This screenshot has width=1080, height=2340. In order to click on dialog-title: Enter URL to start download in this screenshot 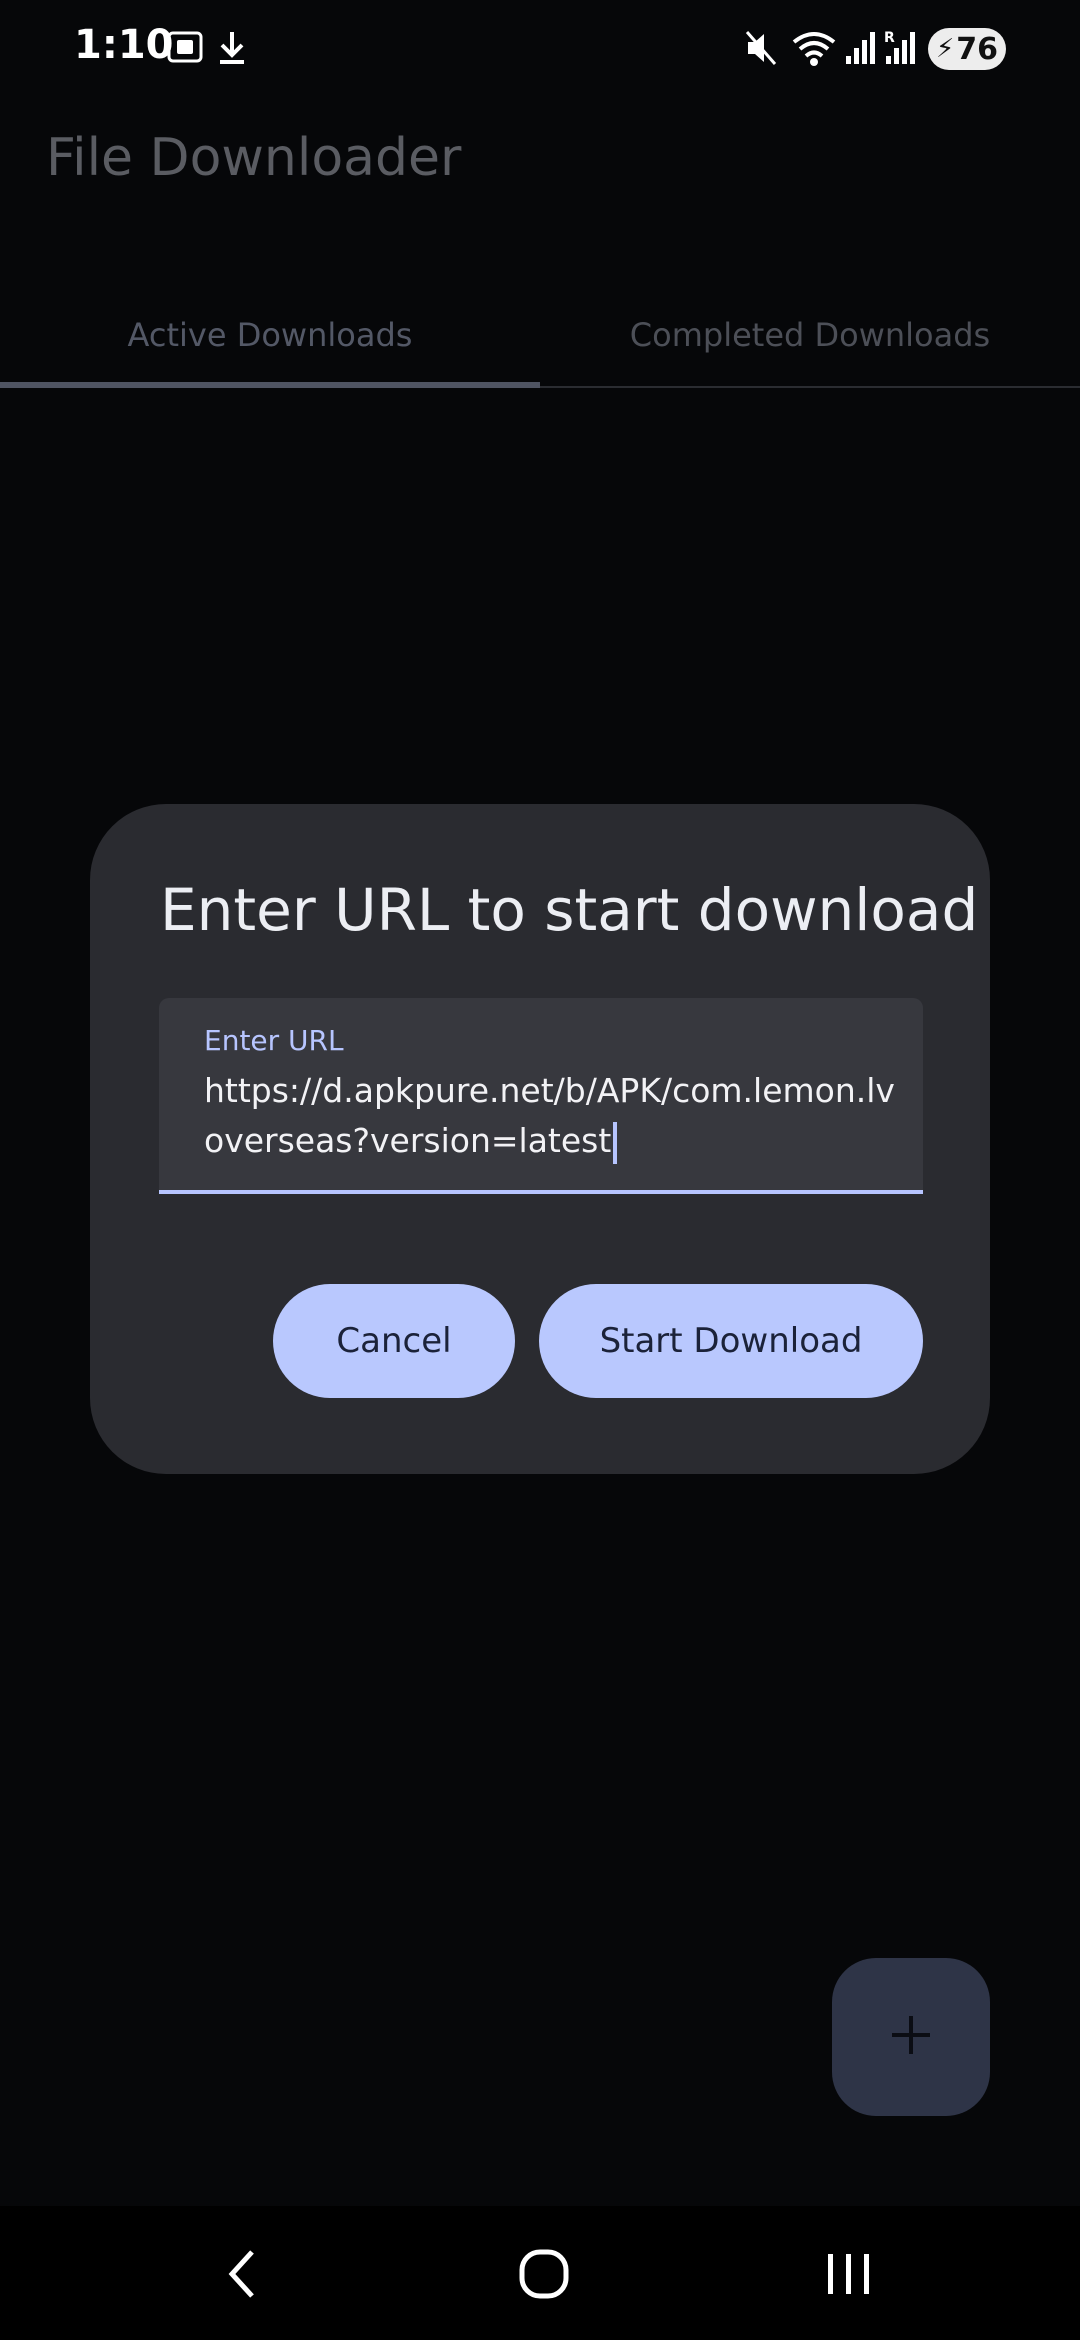, I will do `click(569, 910)`.